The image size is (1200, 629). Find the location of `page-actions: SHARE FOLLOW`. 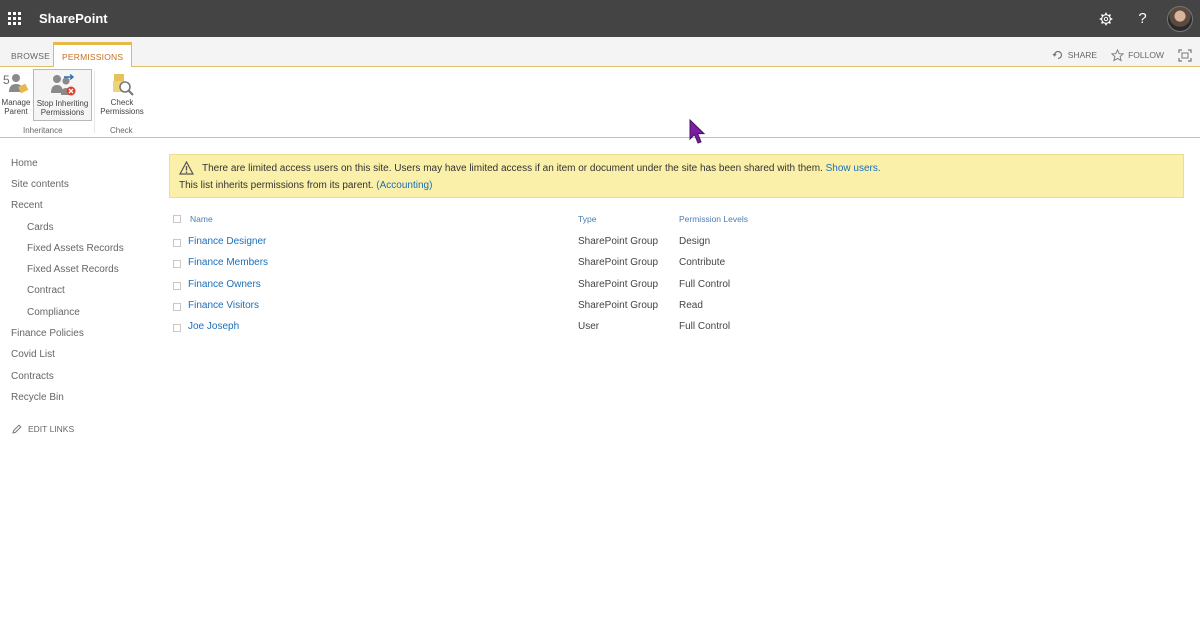

page-actions: SHARE FOLLOW is located at coordinates (1122, 55).